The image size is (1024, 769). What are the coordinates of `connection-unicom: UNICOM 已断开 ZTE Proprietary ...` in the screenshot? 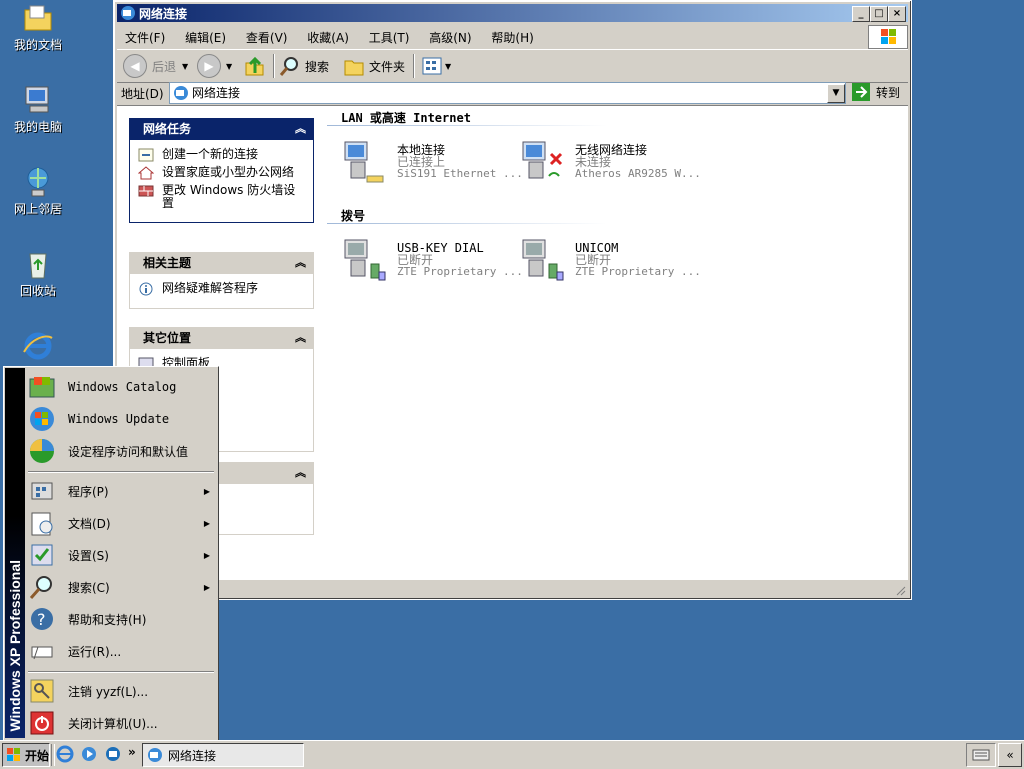 It's located at (611, 263).